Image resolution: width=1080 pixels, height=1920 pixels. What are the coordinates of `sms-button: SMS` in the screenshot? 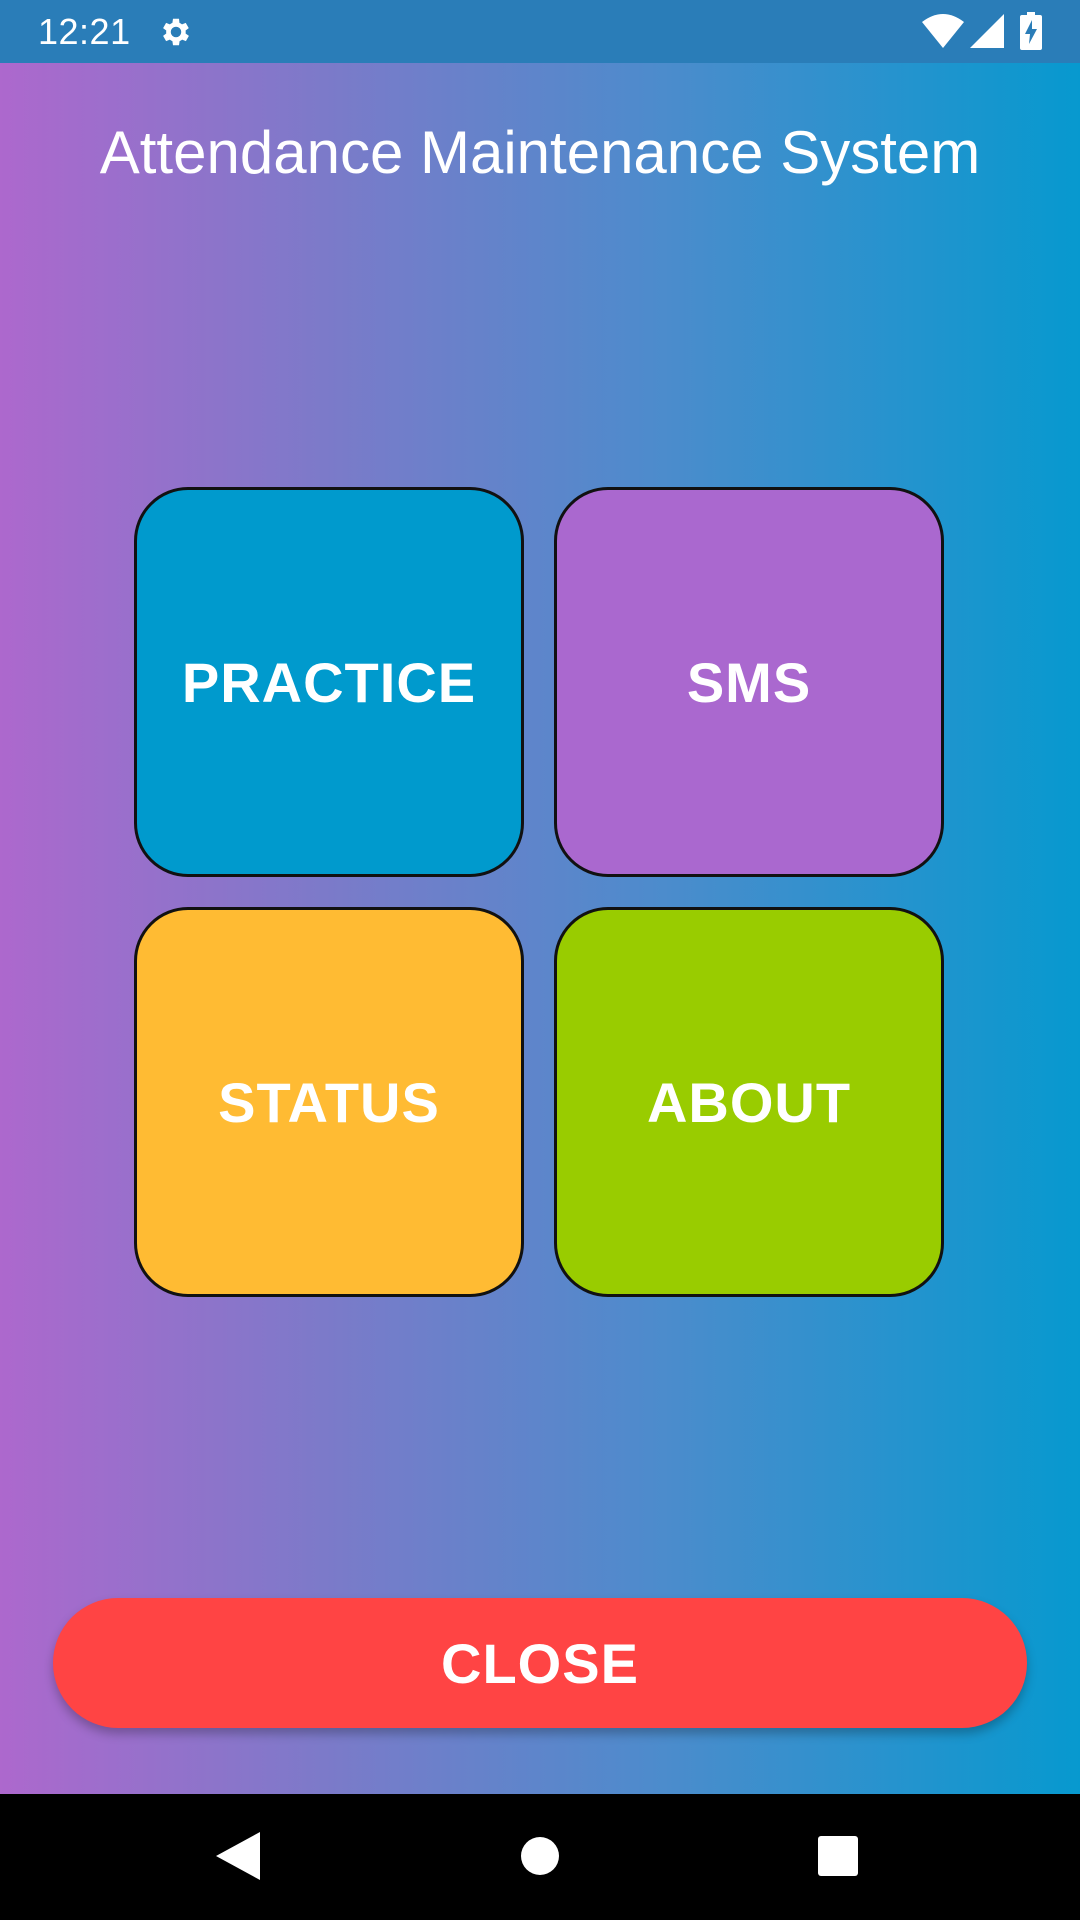 It's located at (749, 682).